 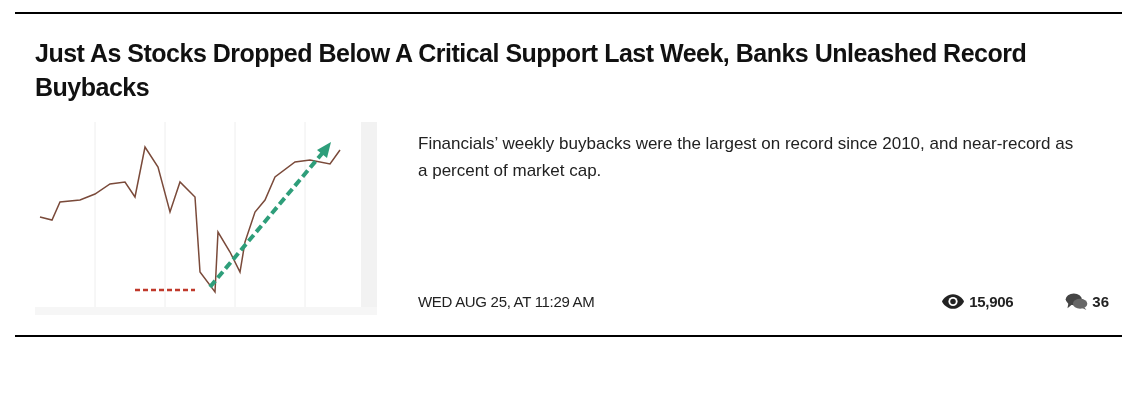 What do you see at coordinates (1077, 301) in the screenshot?
I see `speech-bubbles-icon` at bounding box center [1077, 301].